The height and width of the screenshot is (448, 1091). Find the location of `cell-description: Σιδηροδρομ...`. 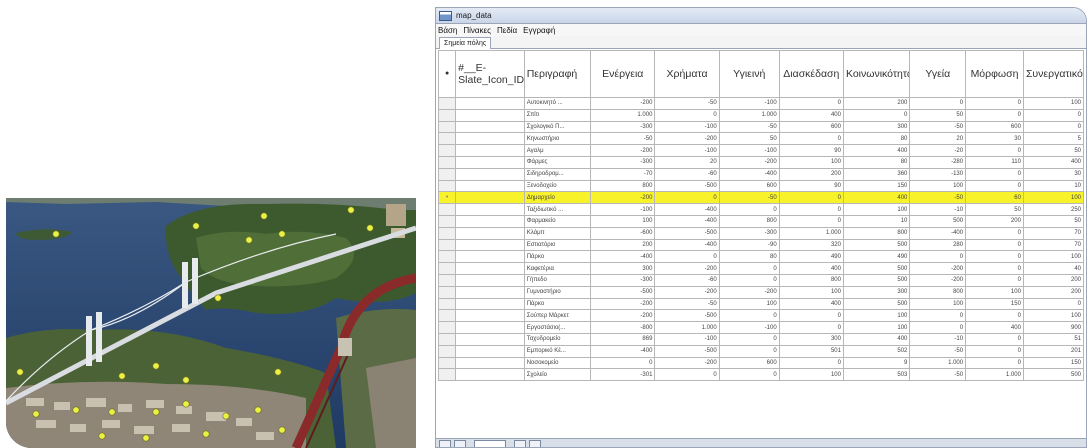

cell-description: Σιδηροδρομ... is located at coordinates (557, 174).